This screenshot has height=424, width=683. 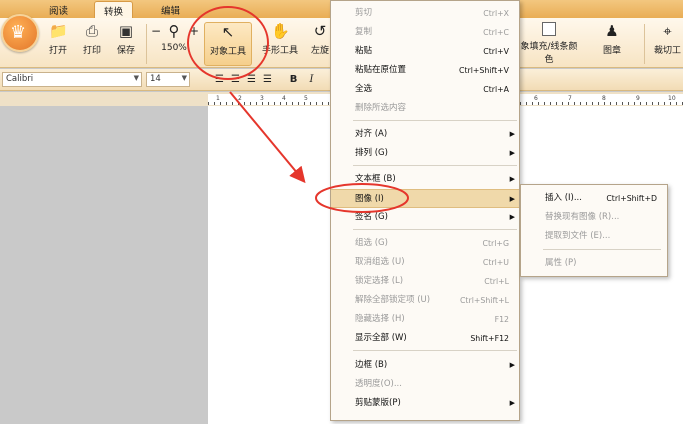 I want to click on crop-tool-button: ⌖ 裁切工, so click(x=667, y=44).